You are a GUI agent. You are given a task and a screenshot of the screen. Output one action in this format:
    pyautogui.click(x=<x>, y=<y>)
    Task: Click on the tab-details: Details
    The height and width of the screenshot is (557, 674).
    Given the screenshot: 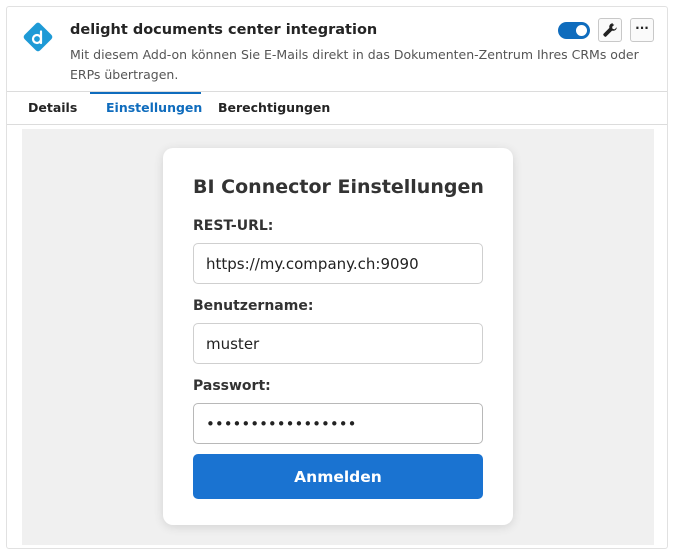 What is the action you would take?
    pyautogui.click(x=52, y=108)
    